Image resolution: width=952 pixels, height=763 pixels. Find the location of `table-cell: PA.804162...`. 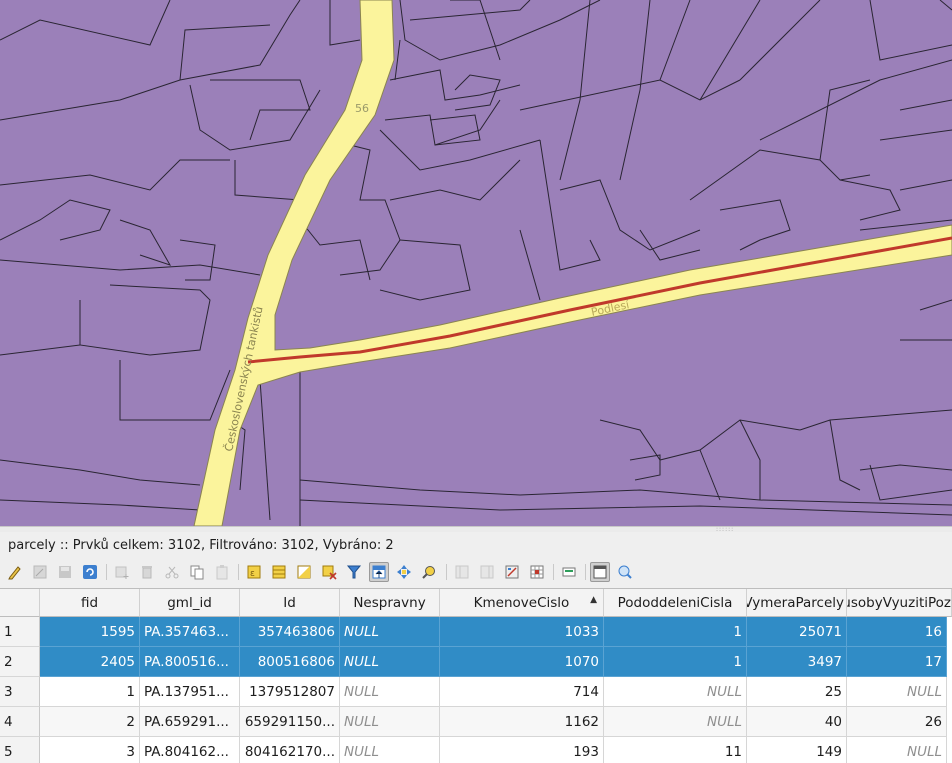

table-cell: PA.804162... is located at coordinates (190, 750).